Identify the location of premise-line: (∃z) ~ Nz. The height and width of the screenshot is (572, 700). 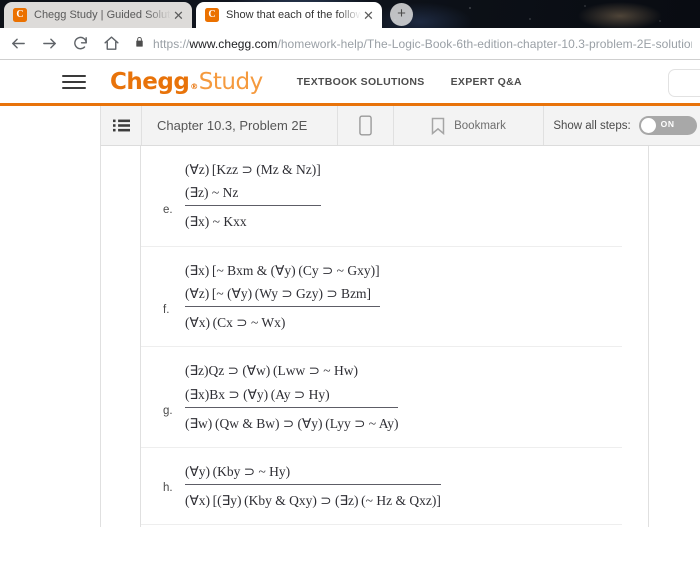
(212, 193).